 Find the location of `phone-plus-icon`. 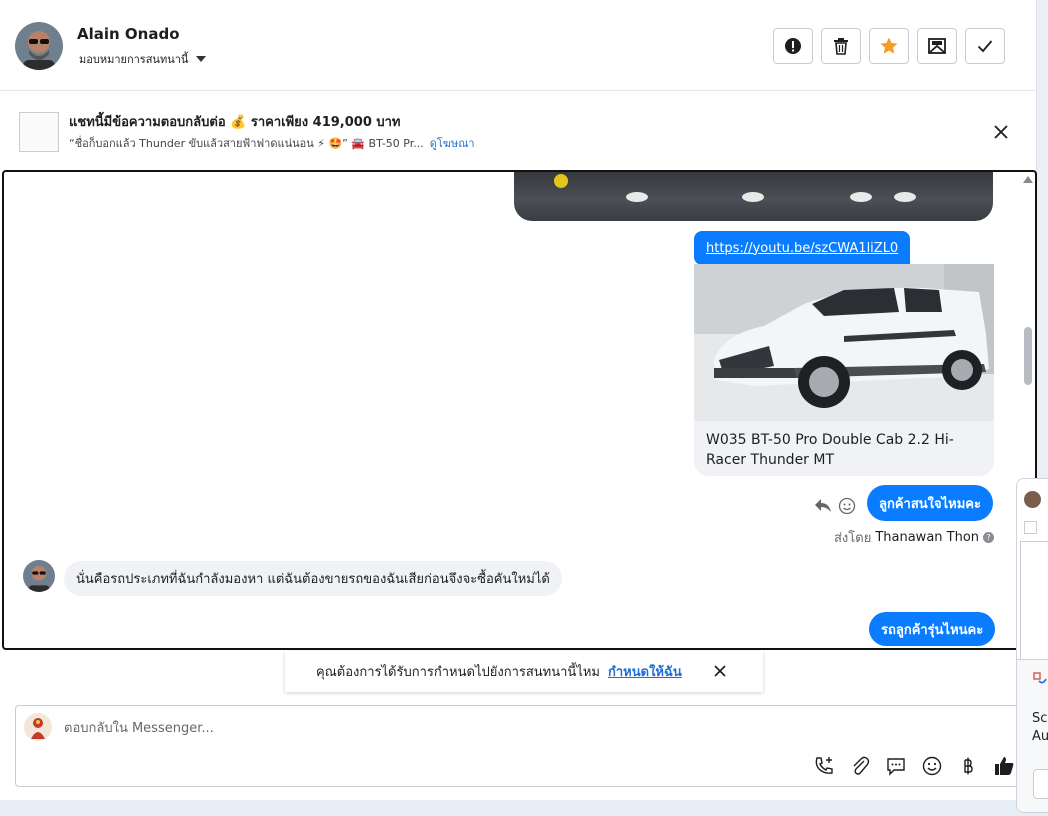

phone-plus-icon is located at coordinates (824, 765).